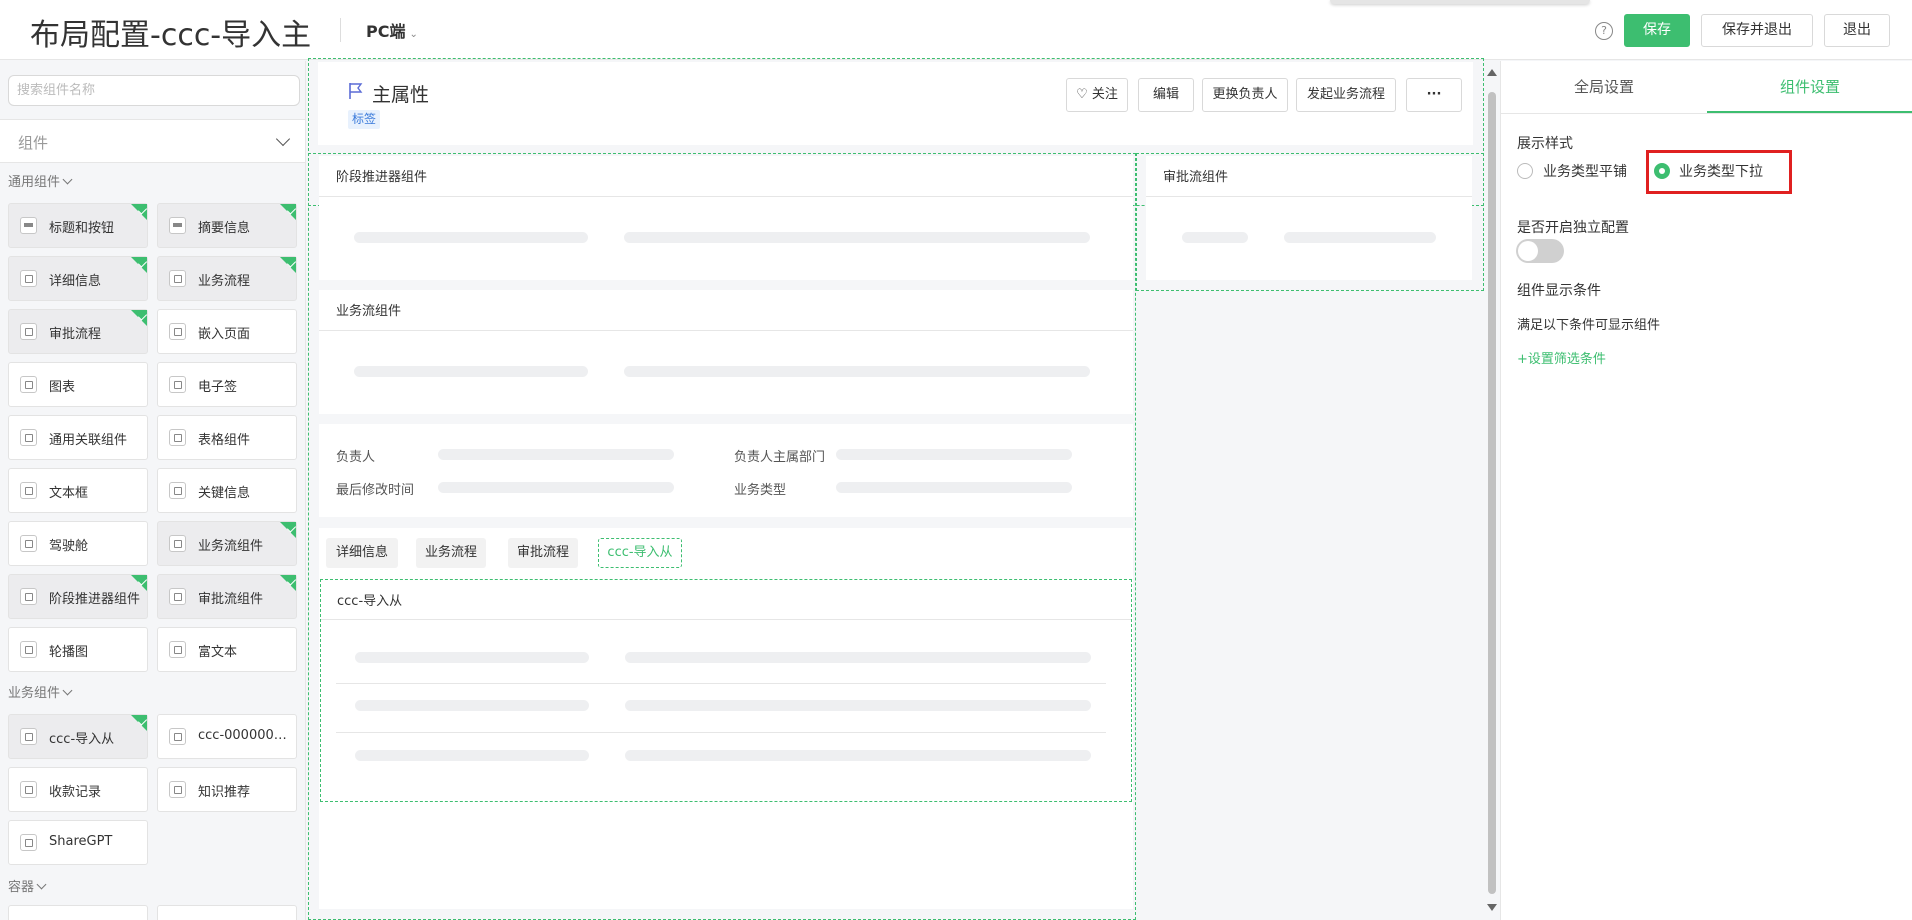  What do you see at coordinates (356, 457) in the screenshot?
I see `field-owner-label: 负责人` at bounding box center [356, 457].